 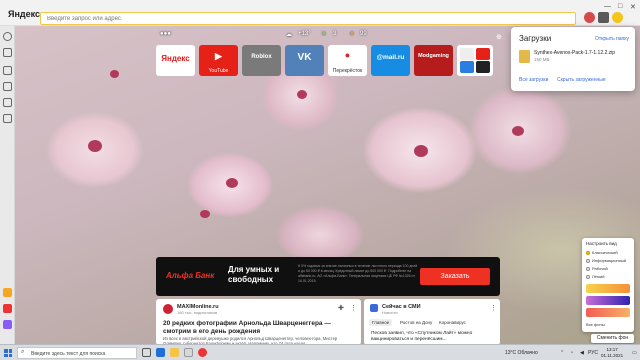 What do you see at coordinates (499, 37) in the screenshot?
I see `add-tile-icon: ⊕` at bounding box center [499, 37].